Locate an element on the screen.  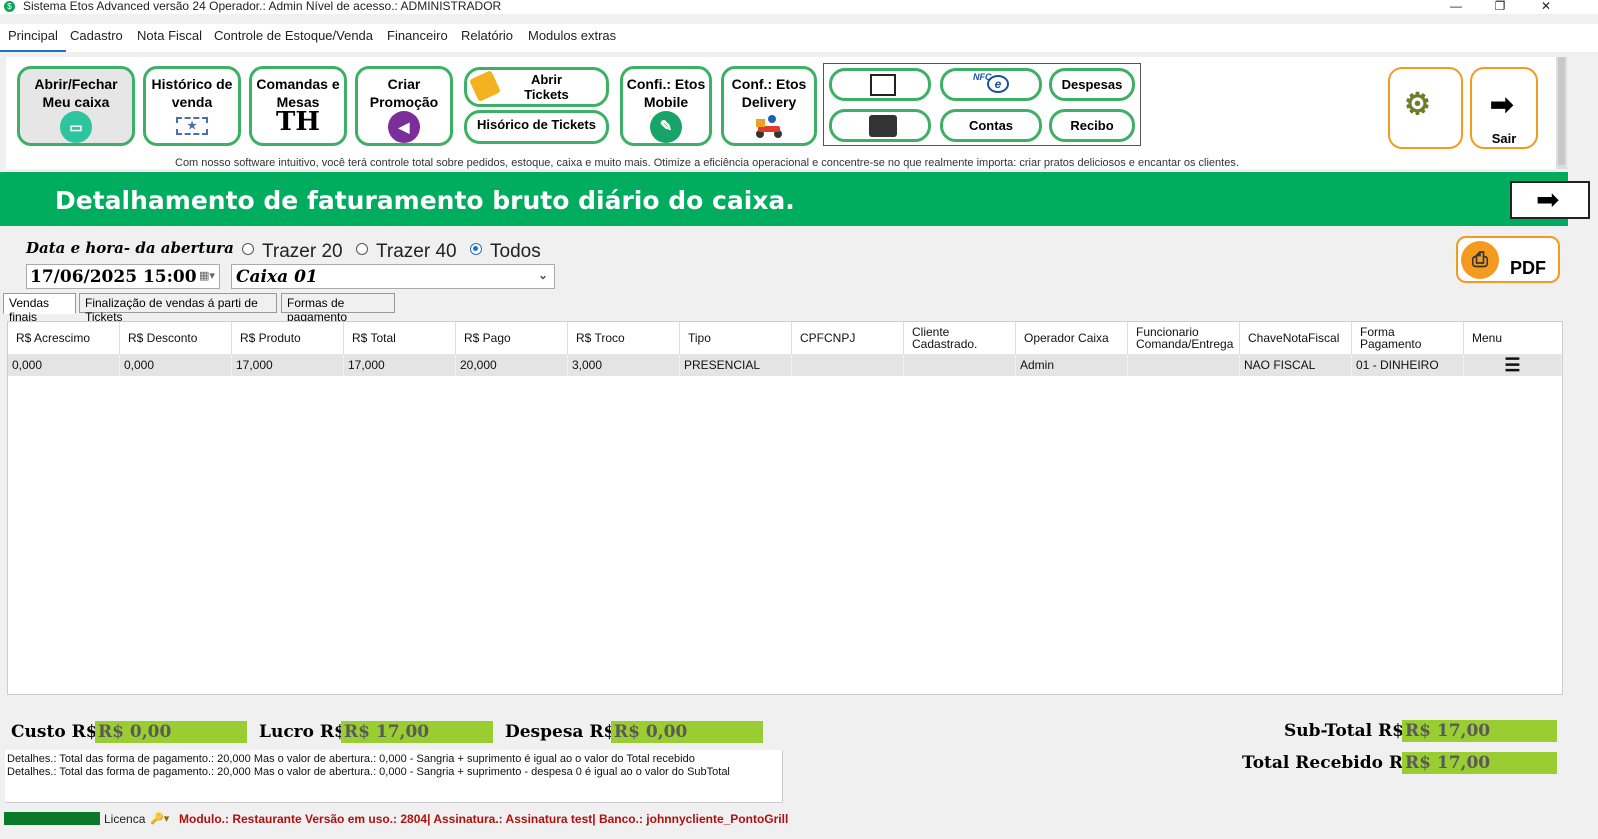
menu-controle-estoque: Controle de Estoque/Venda is located at coordinates (293, 35).